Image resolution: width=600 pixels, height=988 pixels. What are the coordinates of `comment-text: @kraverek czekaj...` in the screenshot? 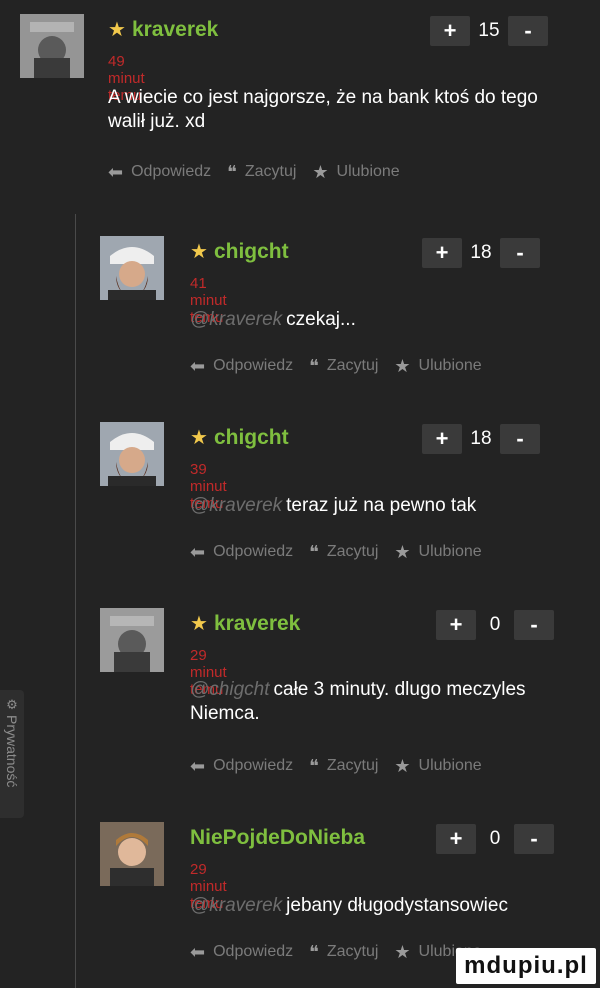 It's located at (385, 320).